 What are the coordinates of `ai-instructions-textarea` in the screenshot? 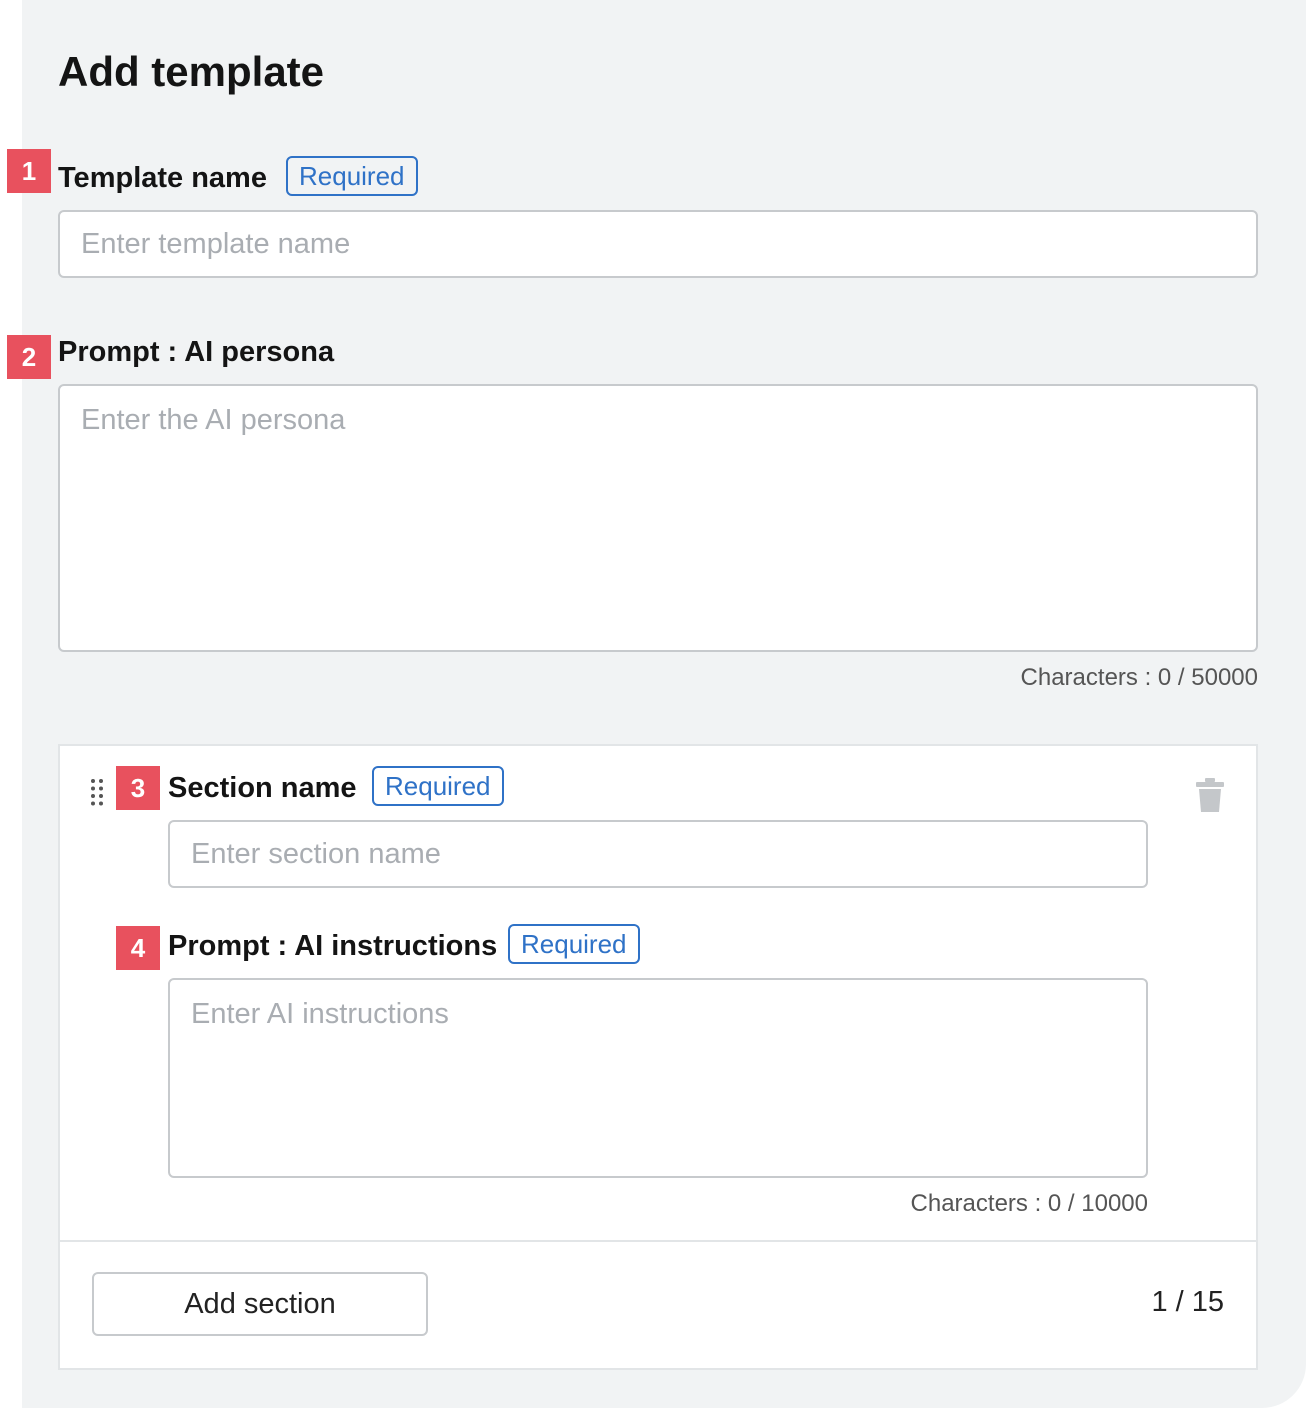 It's located at (658, 1078).